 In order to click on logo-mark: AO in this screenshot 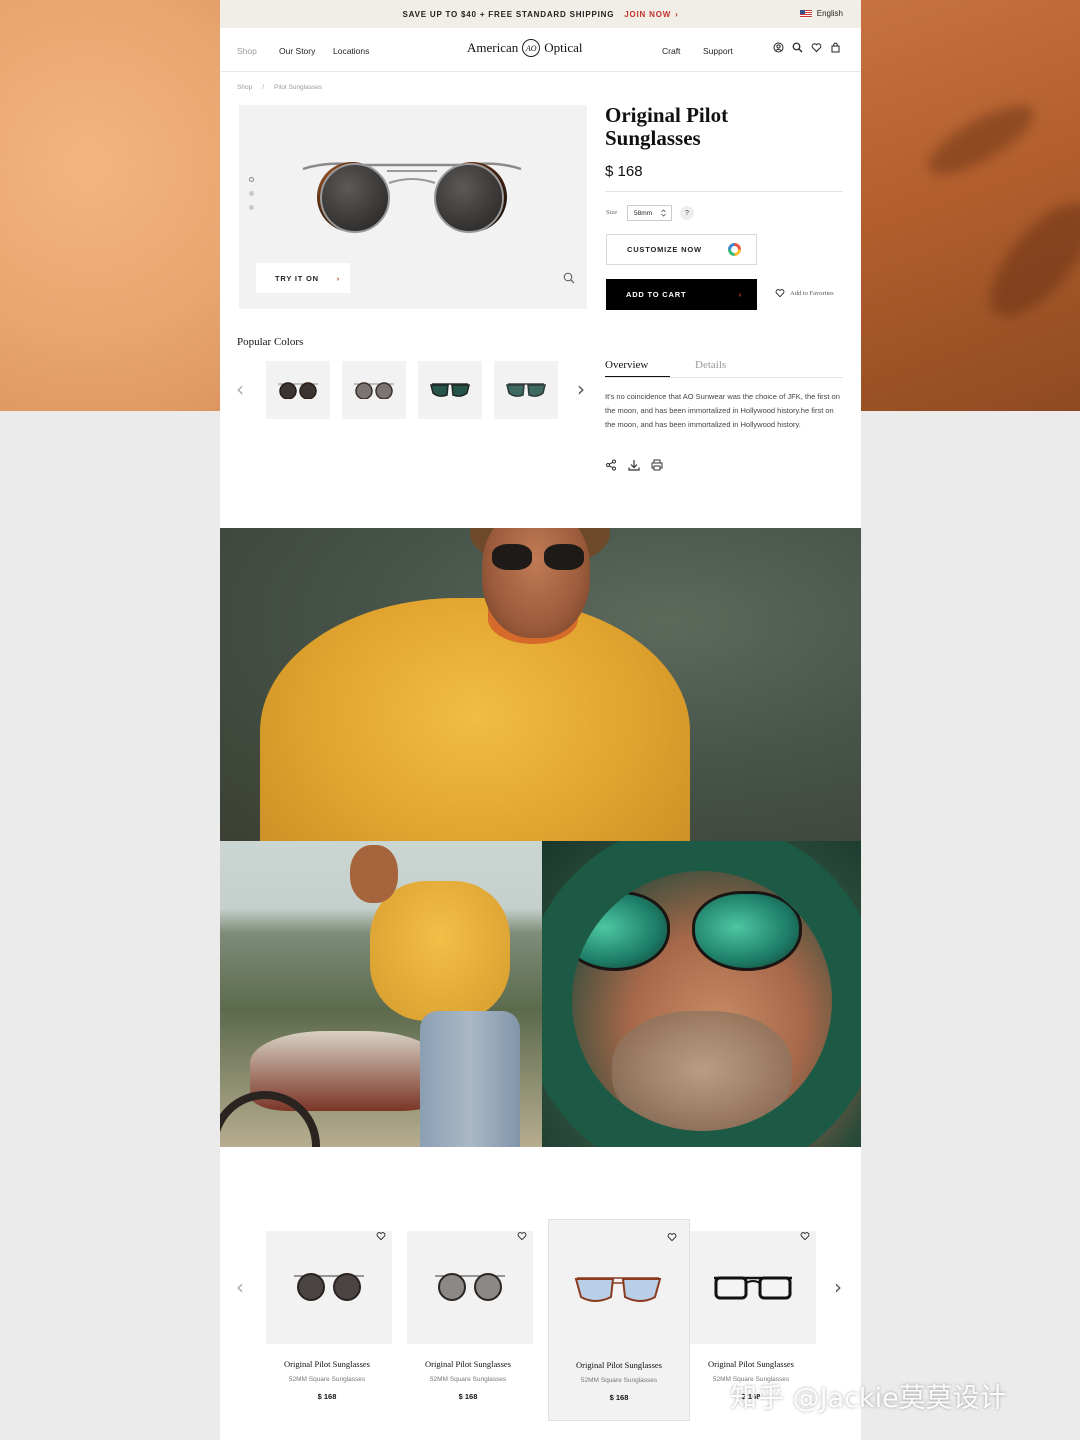, I will do `click(531, 48)`.